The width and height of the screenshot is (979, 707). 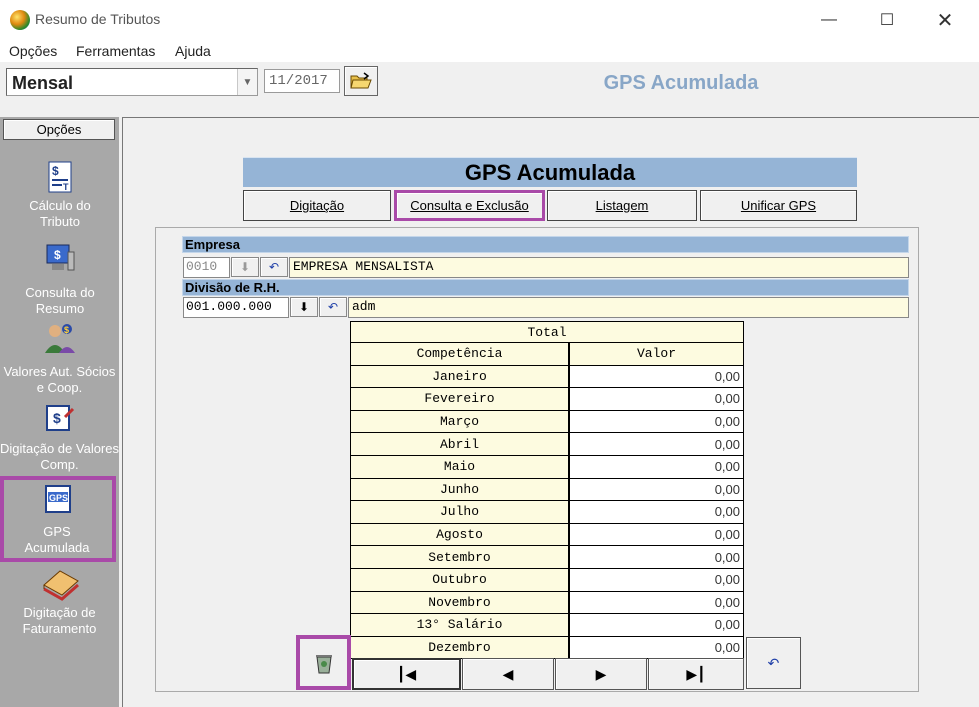 I want to click on empresa-label: Empresa, so click(x=545, y=244).